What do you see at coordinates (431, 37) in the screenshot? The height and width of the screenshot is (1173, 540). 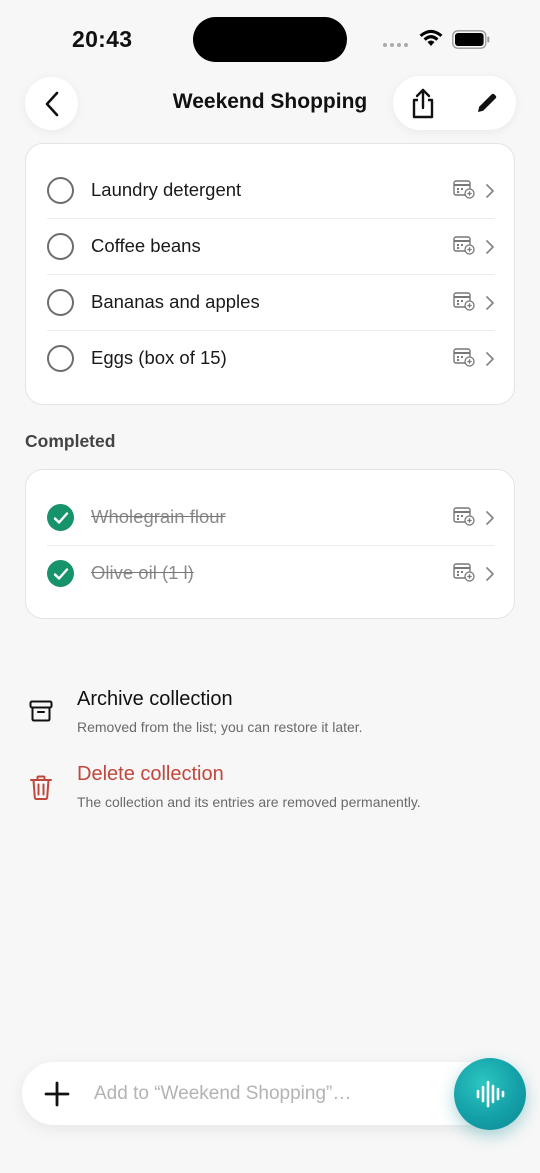 I see `wifi-icon` at bounding box center [431, 37].